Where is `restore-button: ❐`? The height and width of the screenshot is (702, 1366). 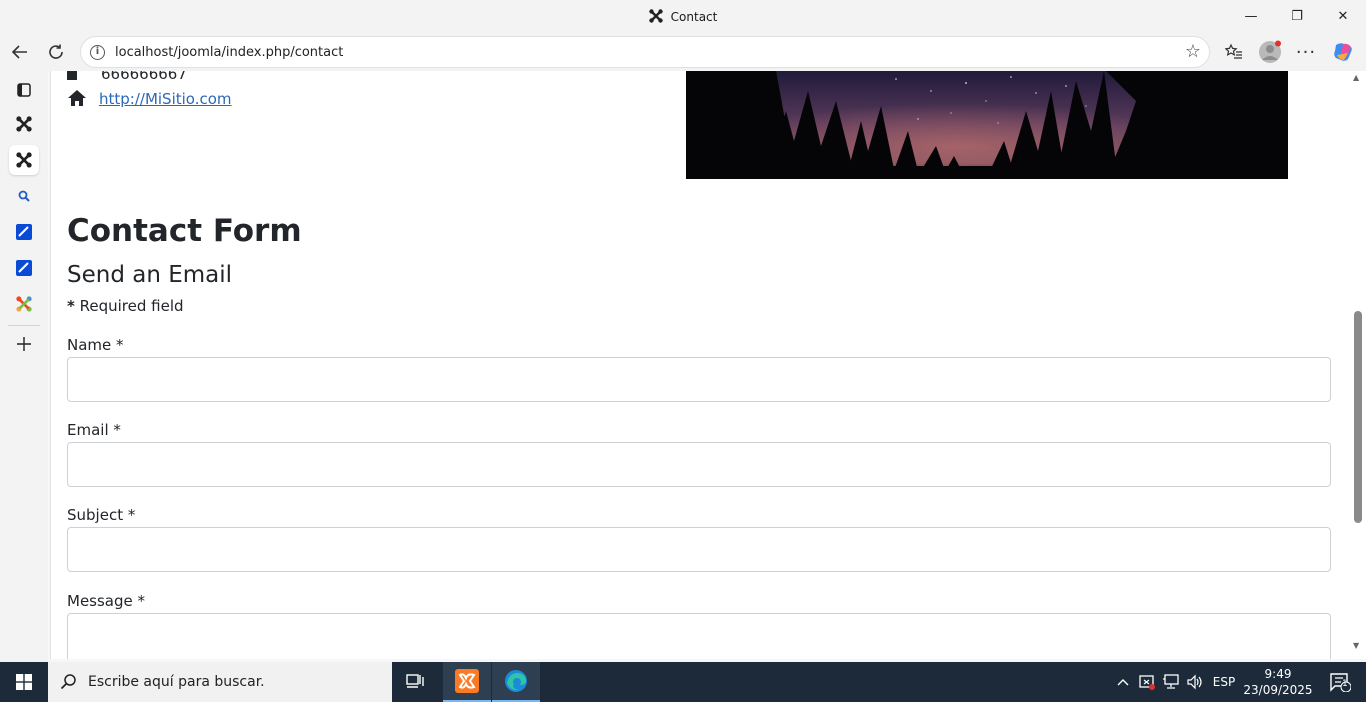
restore-button: ❐ is located at coordinates (1297, 16).